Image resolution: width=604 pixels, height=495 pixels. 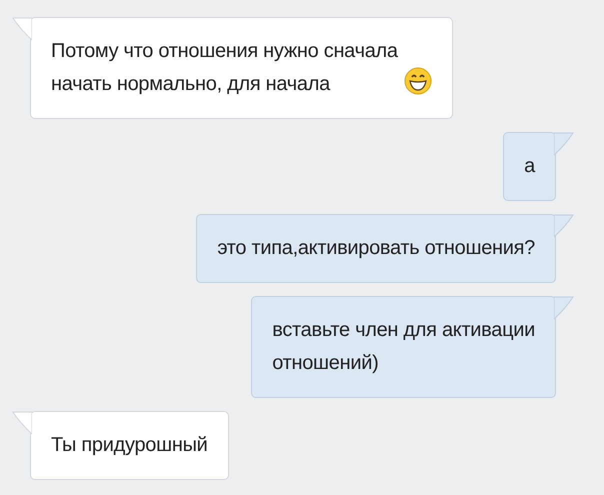 What do you see at coordinates (376, 248) in the screenshot?
I see `message-text: это типа,активировать отношения?` at bounding box center [376, 248].